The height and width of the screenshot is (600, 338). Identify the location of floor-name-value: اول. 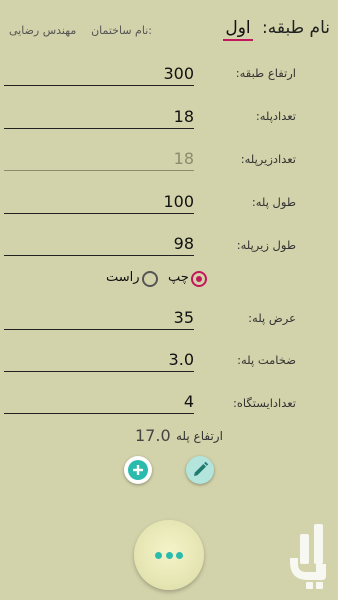
(238, 29).